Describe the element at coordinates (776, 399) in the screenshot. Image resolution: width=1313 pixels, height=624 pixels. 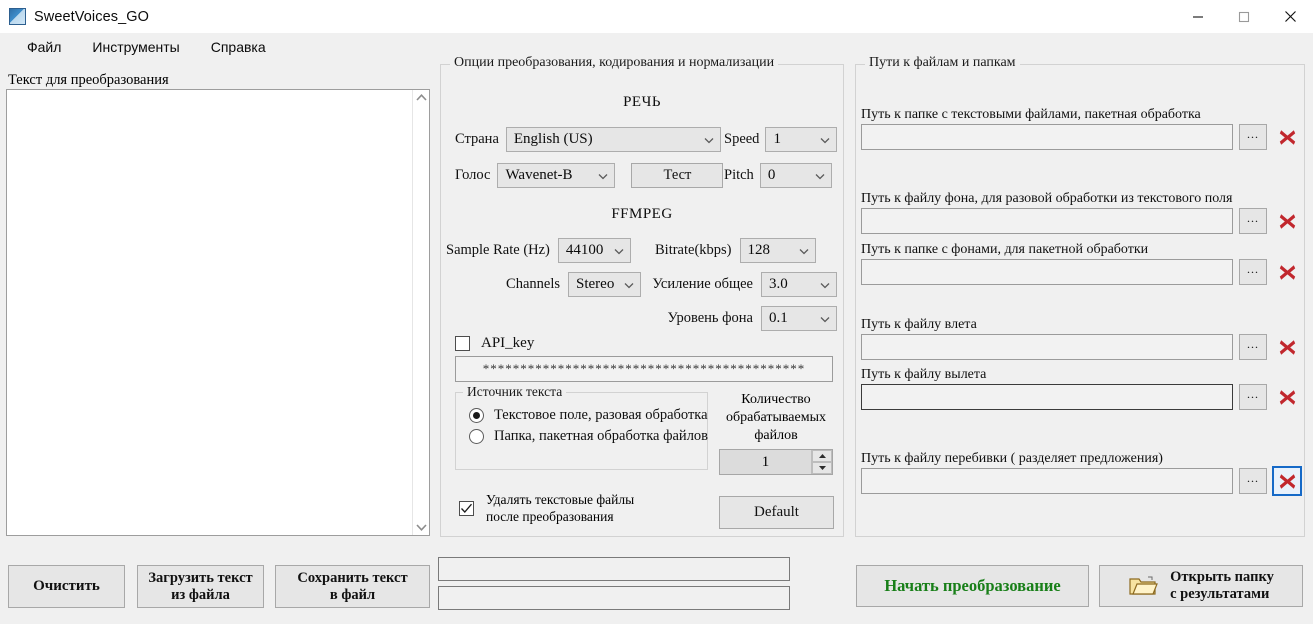
I see `file-count-label-line1: Количество` at that location.